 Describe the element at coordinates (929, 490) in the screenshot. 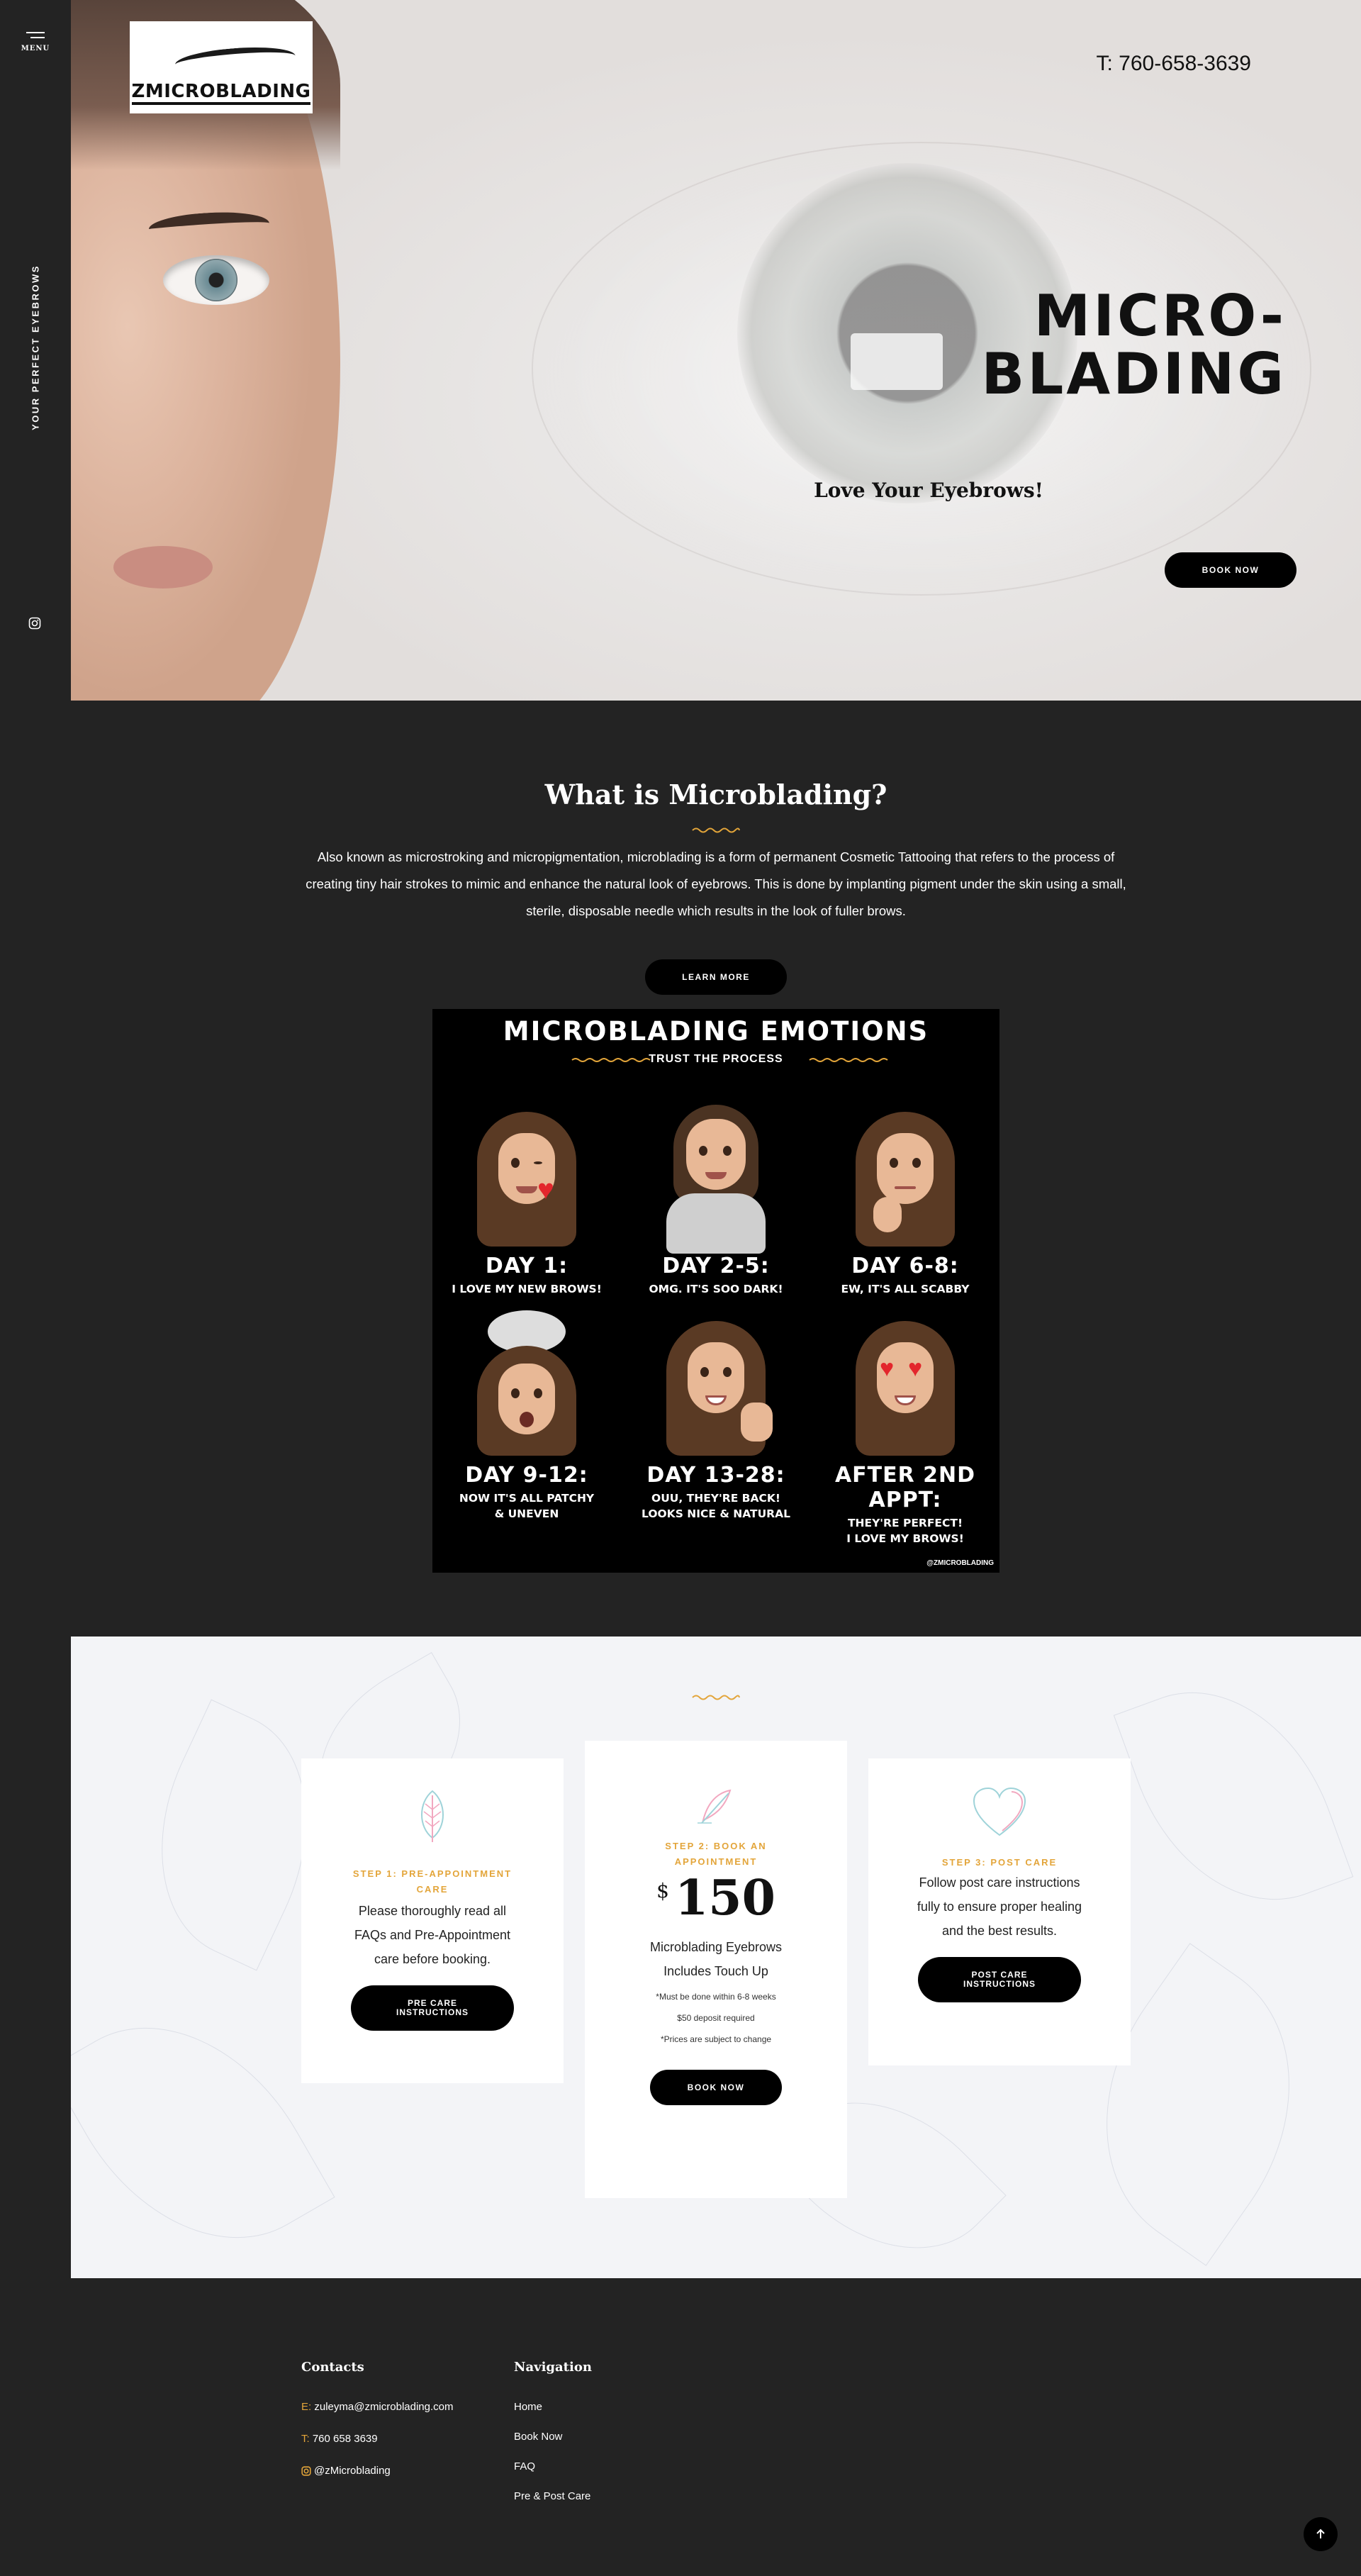

I see `hero-subtitle: Love Your Eyebrows!` at that location.